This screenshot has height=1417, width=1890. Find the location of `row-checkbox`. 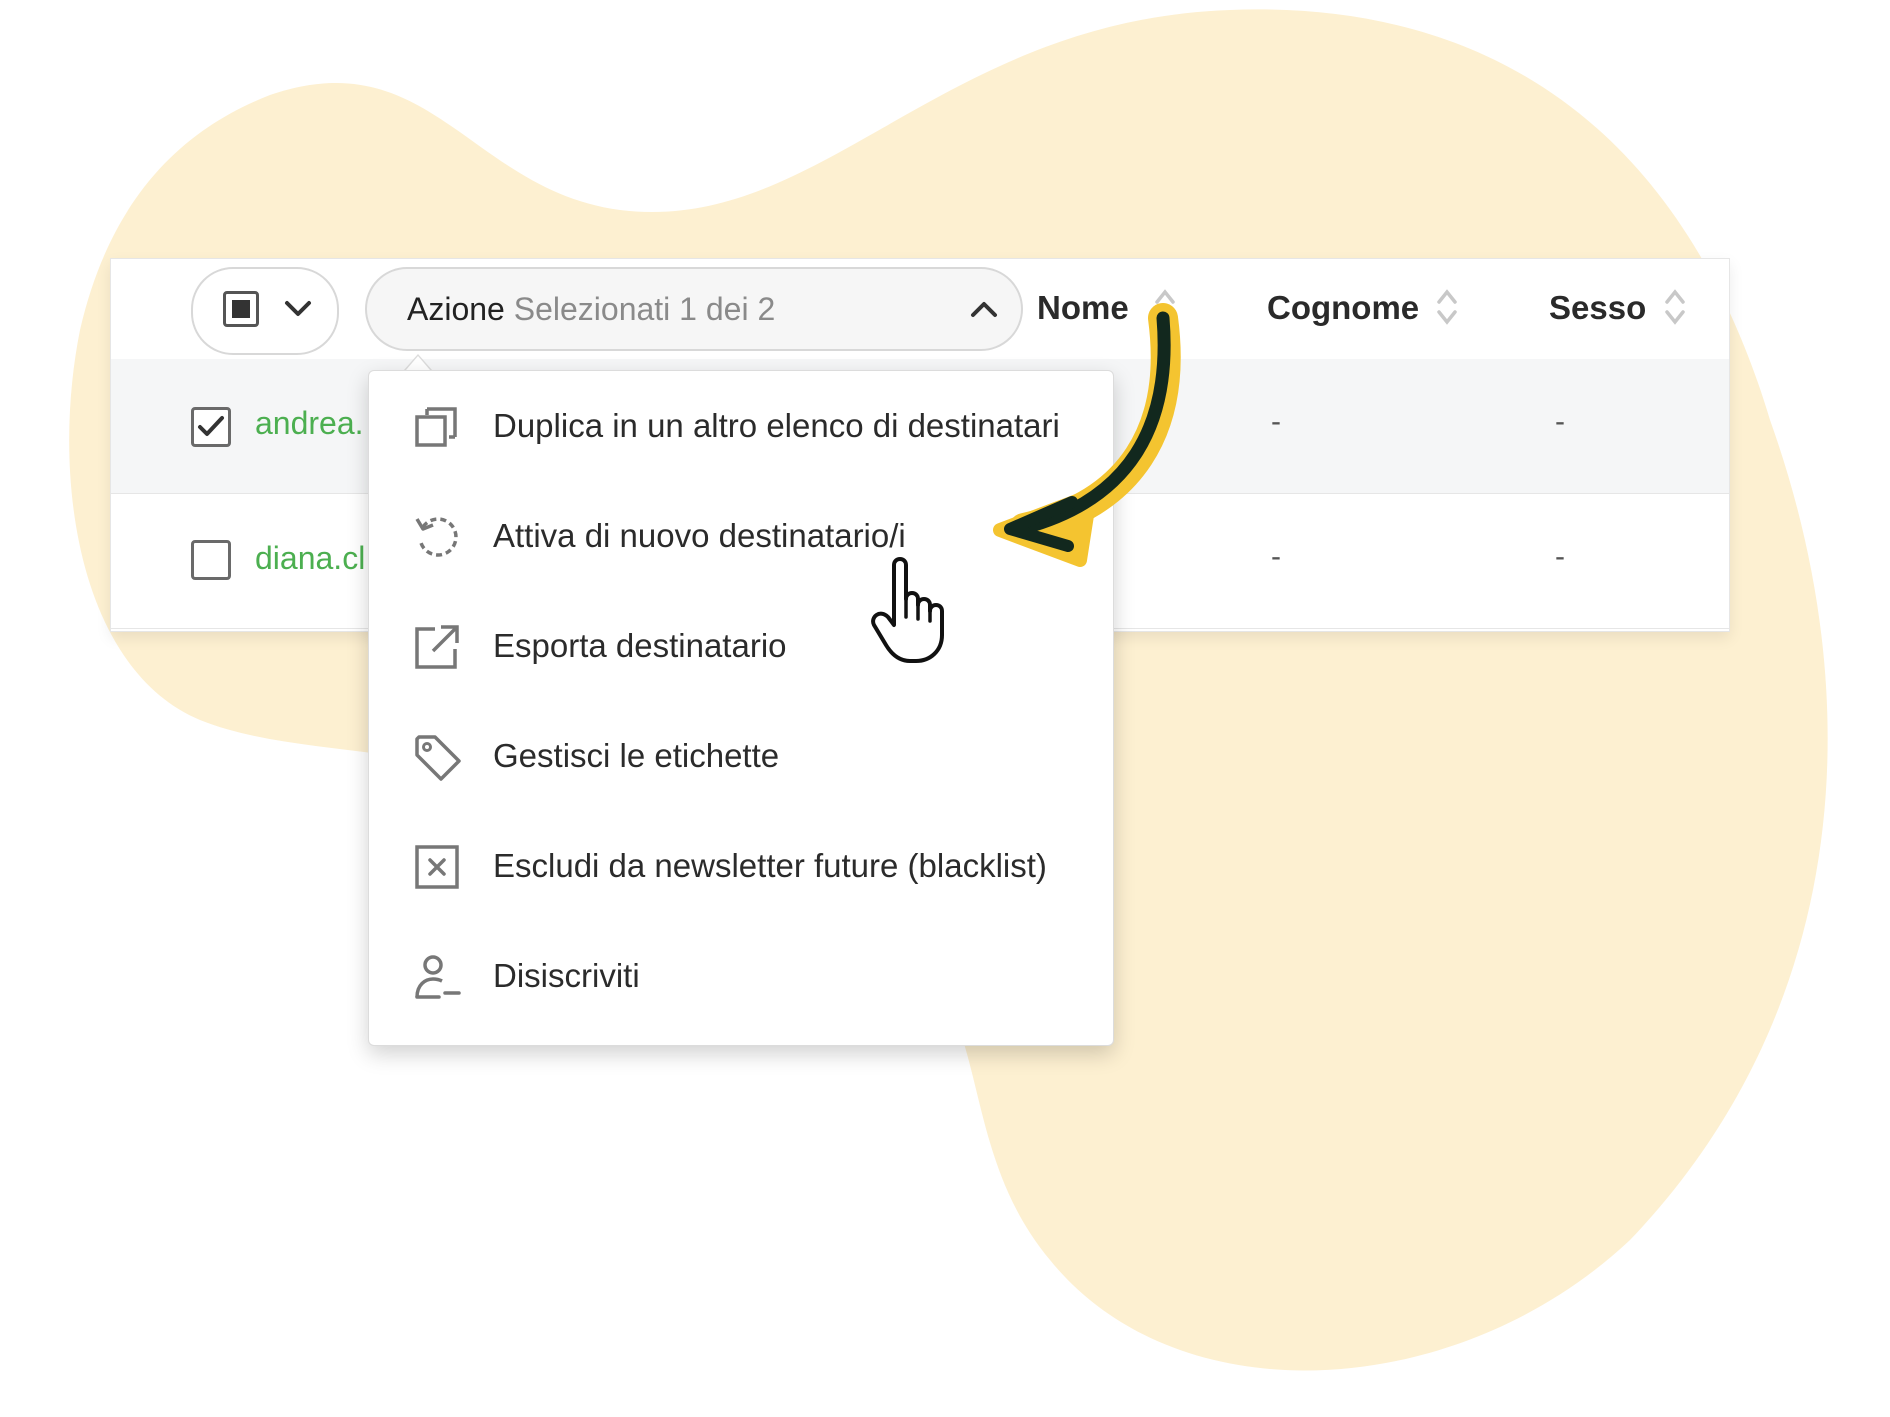

row-checkbox is located at coordinates (211, 560).